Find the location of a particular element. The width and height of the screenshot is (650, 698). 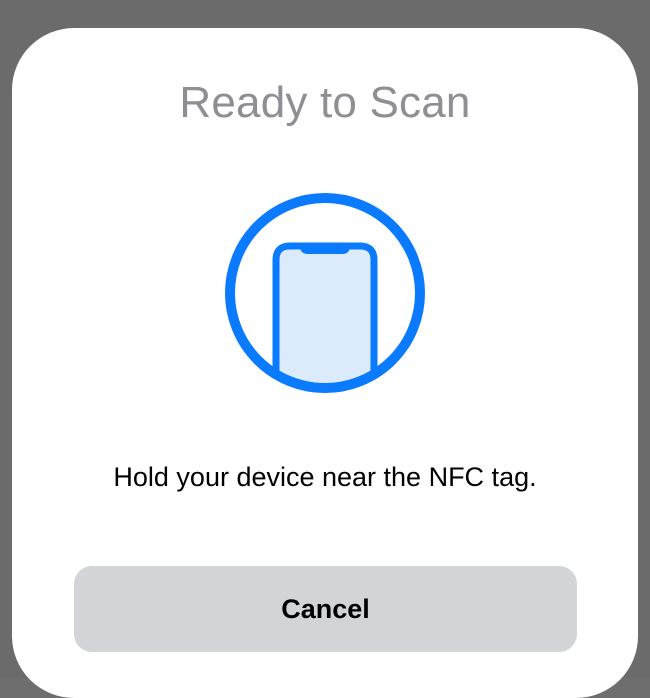

phone-scan-icon is located at coordinates (325, 293).